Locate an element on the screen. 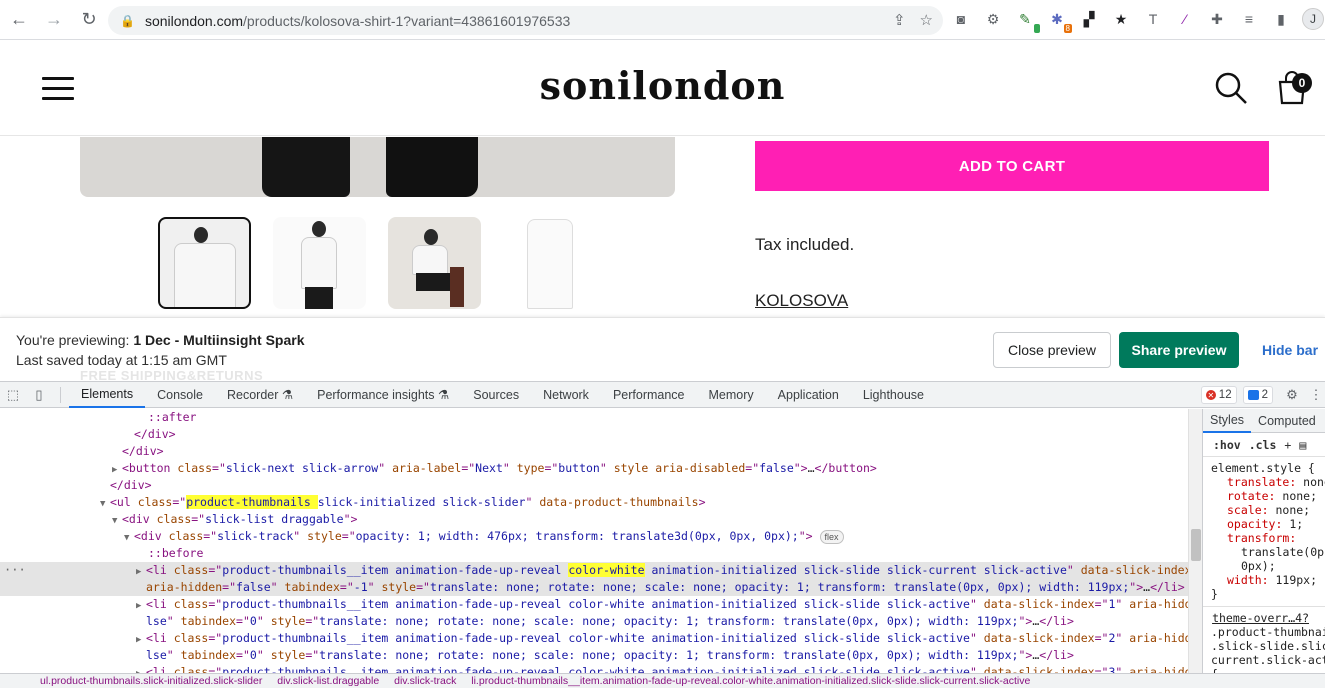  site-header: sonilondon 0 is located at coordinates (662, 88).